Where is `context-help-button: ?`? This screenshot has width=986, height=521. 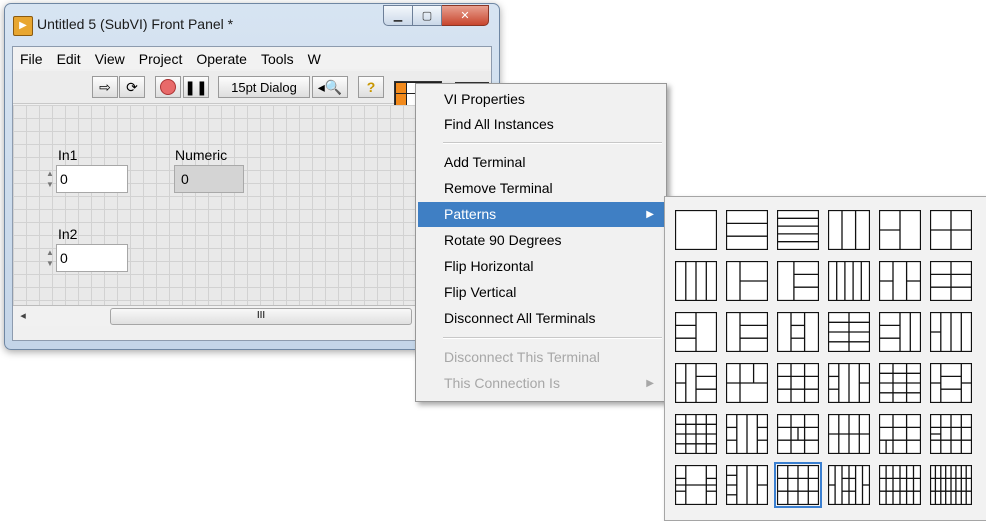 context-help-button: ? is located at coordinates (371, 87).